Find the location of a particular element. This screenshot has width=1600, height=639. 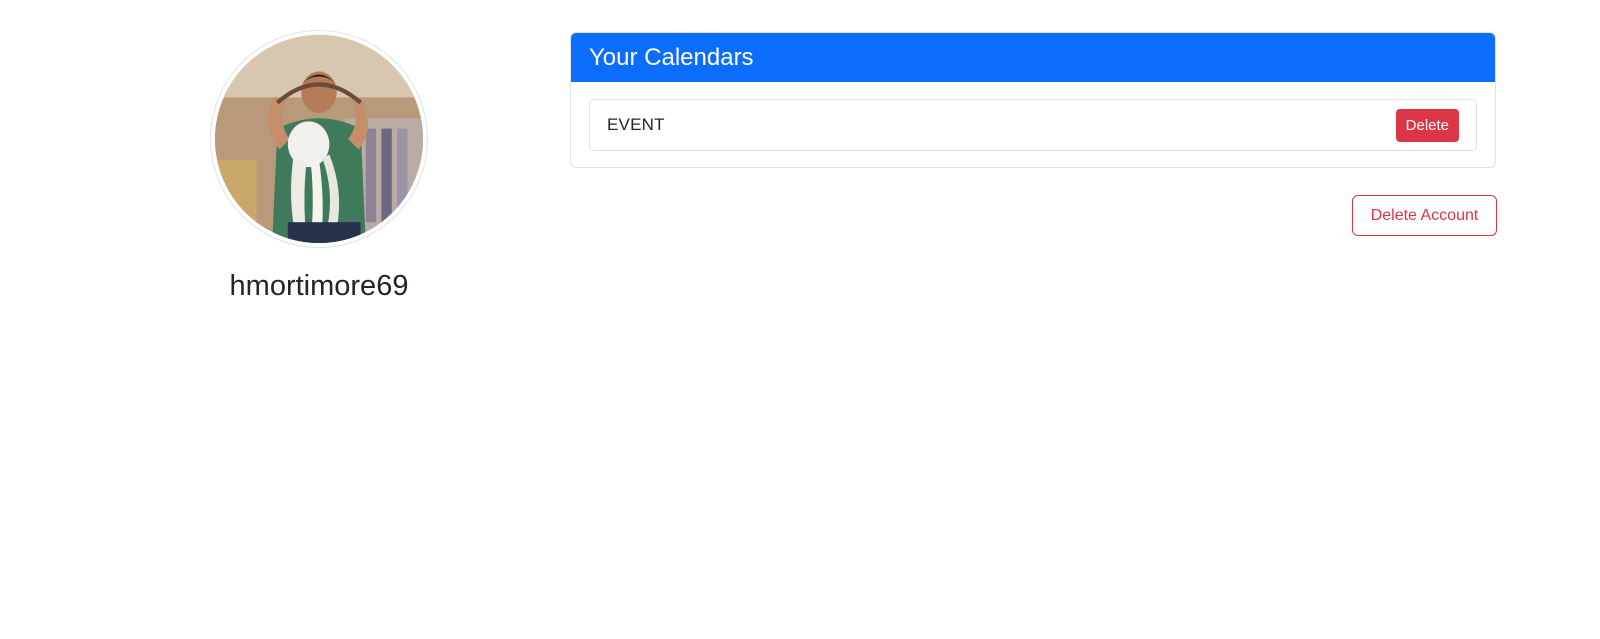

avatar-photo is located at coordinates (319, 139).